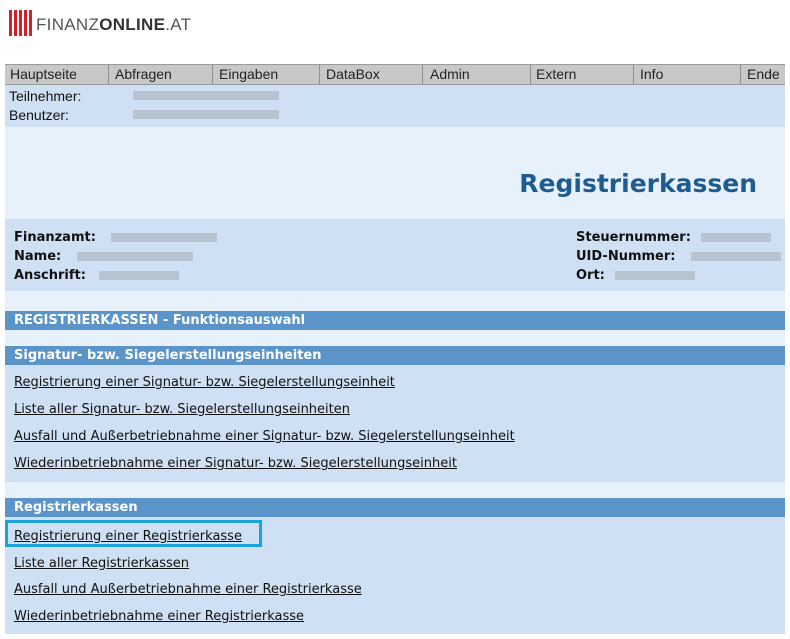 This screenshot has height=639, width=790. Describe the element at coordinates (39, 115) in the screenshot. I see `benutzer-label: Benutzer:` at that location.